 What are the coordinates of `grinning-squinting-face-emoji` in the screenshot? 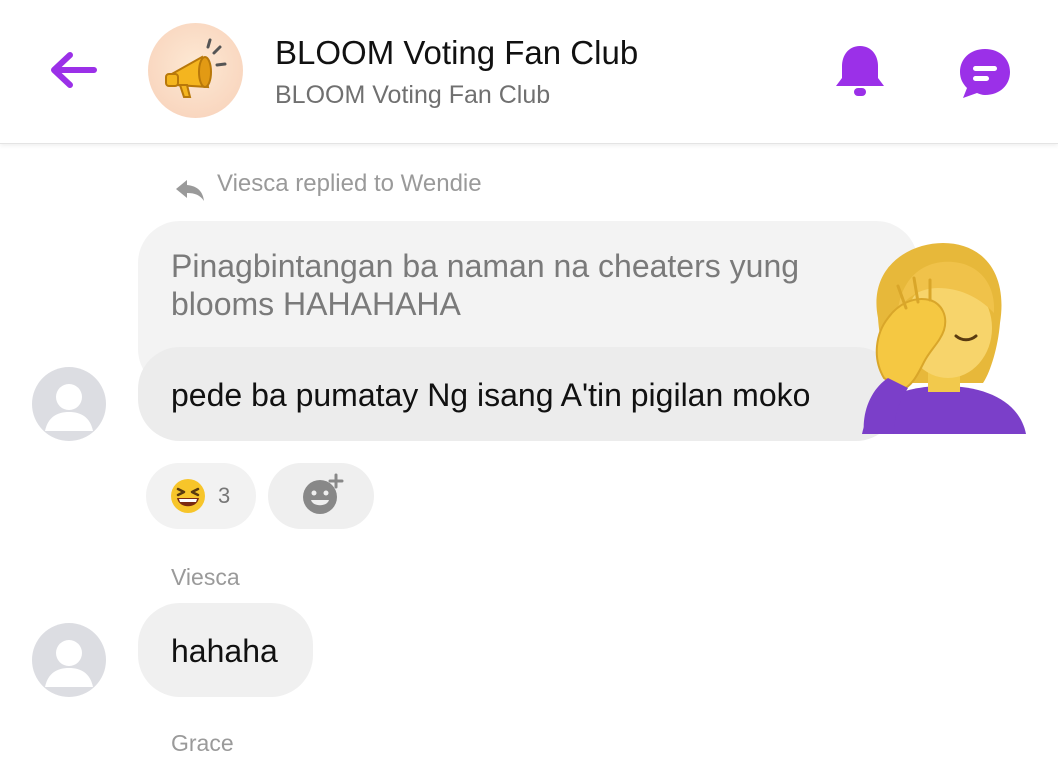 It's located at (188, 496).